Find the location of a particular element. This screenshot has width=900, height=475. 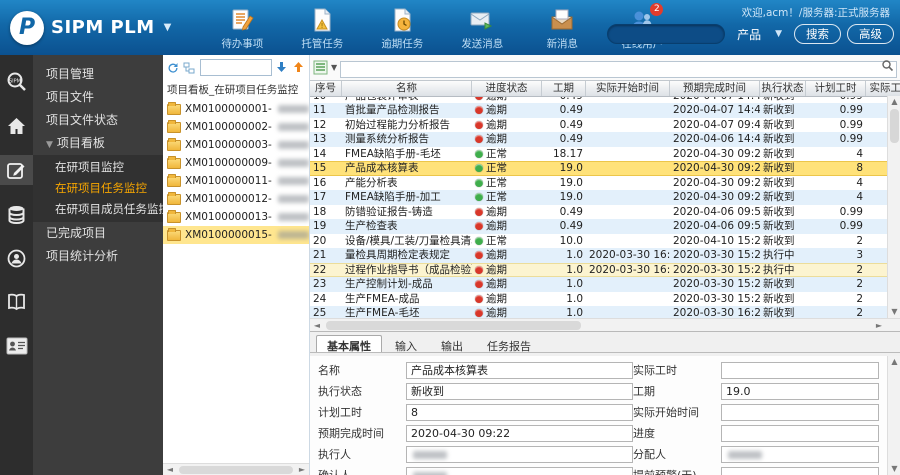

table-row: 16 产能分析表 正常 19.0 2020-04-30 09:22 新收到 4 is located at coordinates (605, 182).